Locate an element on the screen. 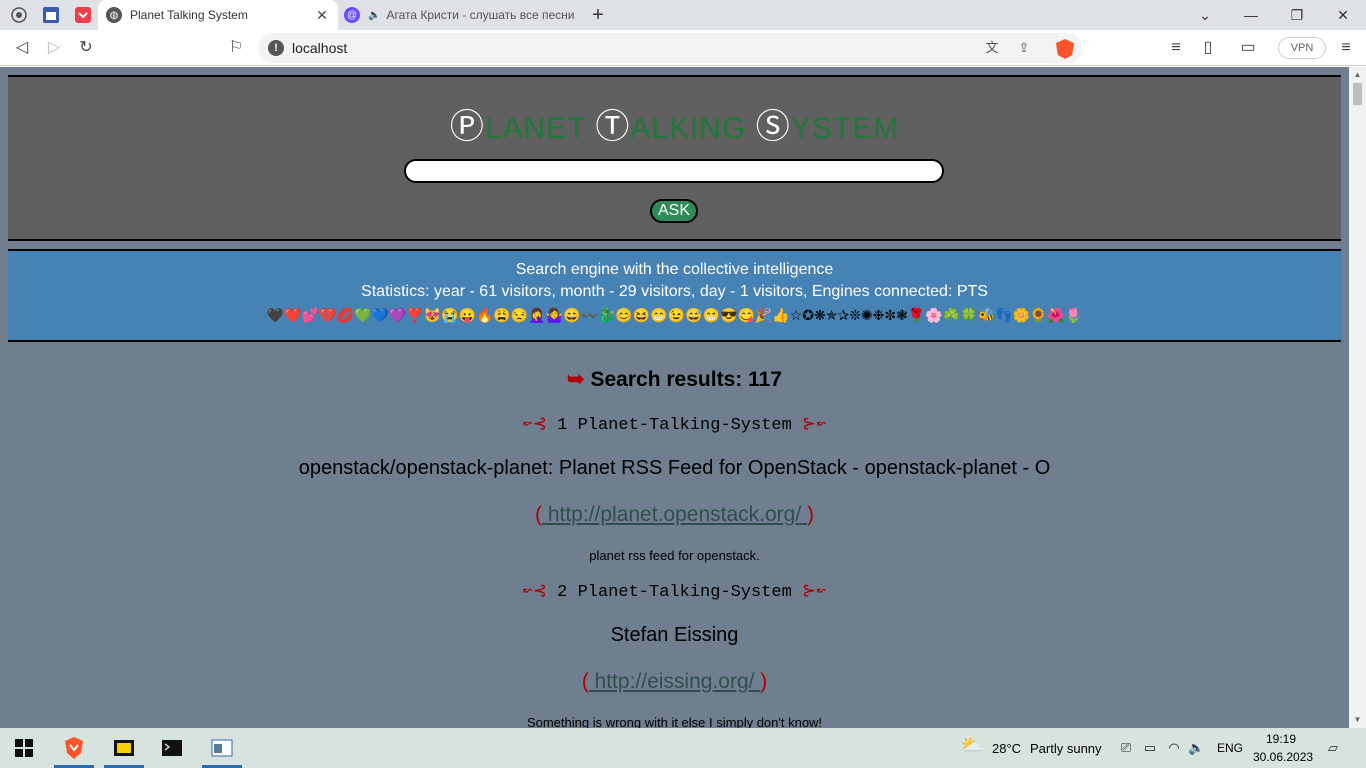 This screenshot has width=1366, height=768. result-number: ↜⊰ 1 Planet-Talking-System ⊱↜ is located at coordinates (674, 424).